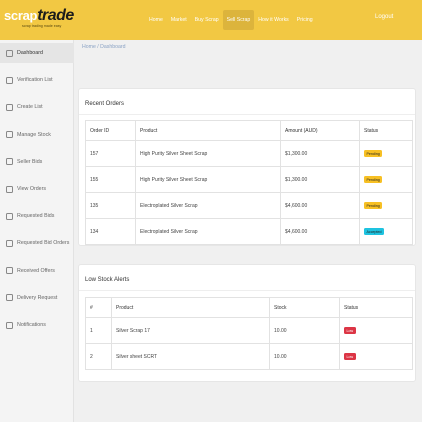  What do you see at coordinates (386, 231) in the screenshot?
I see `cell-status: Accepted` at bounding box center [386, 231].